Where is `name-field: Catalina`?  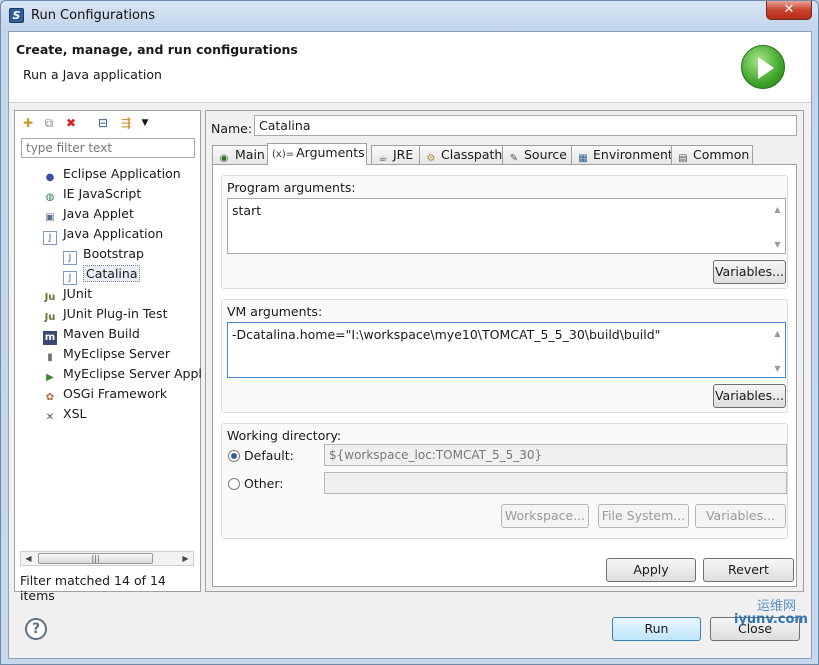 name-field: Catalina is located at coordinates (525, 125).